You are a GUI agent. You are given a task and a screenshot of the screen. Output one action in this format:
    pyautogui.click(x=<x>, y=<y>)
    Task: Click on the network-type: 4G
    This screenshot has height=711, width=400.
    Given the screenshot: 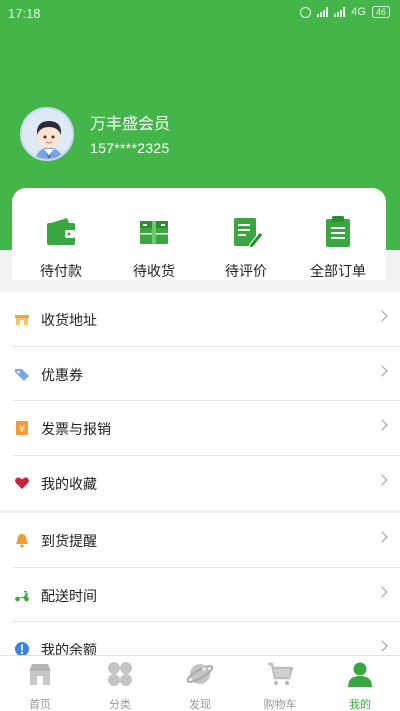 What is the action you would take?
    pyautogui.click(x=358, y=12)
    